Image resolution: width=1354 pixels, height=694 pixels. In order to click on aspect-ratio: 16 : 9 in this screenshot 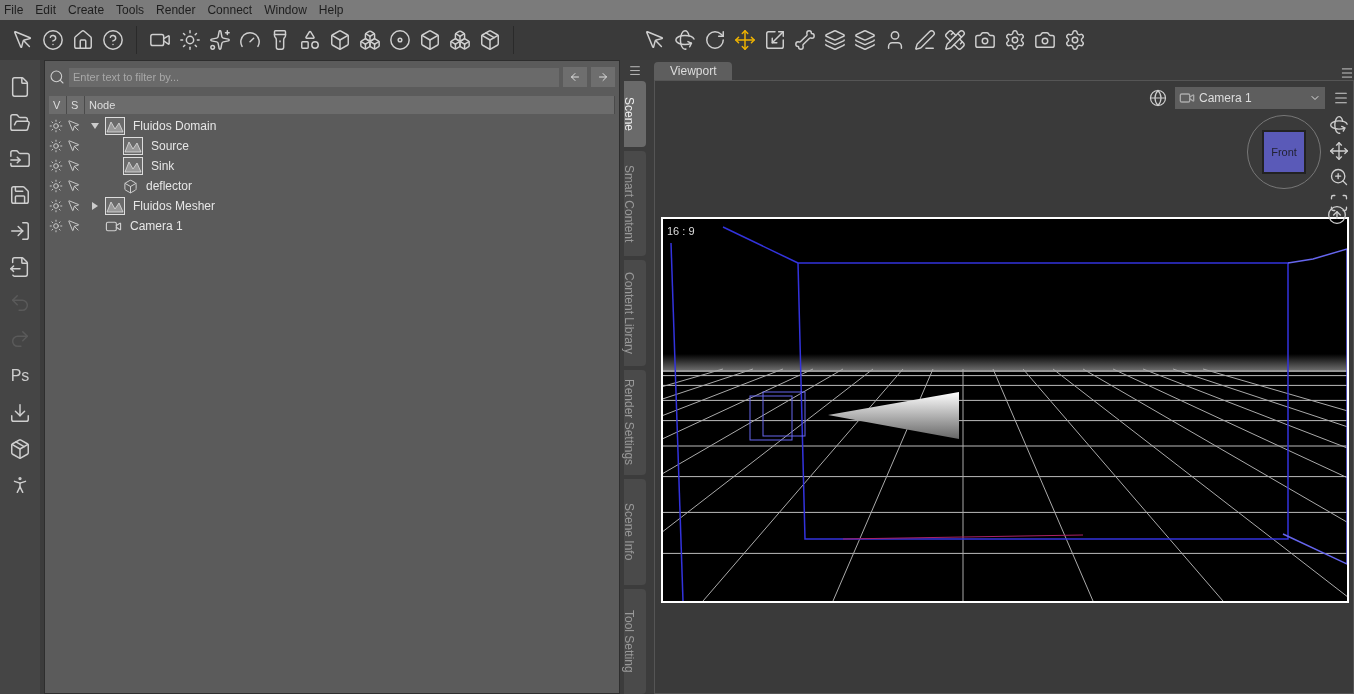, I will do `click(681, 231)`.